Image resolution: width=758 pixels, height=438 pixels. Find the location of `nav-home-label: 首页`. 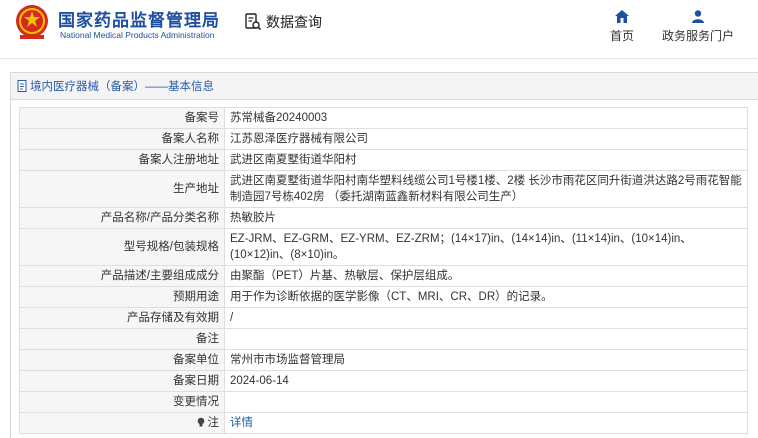

nav-home-label: 首页 is located at coordinates (621, 36).